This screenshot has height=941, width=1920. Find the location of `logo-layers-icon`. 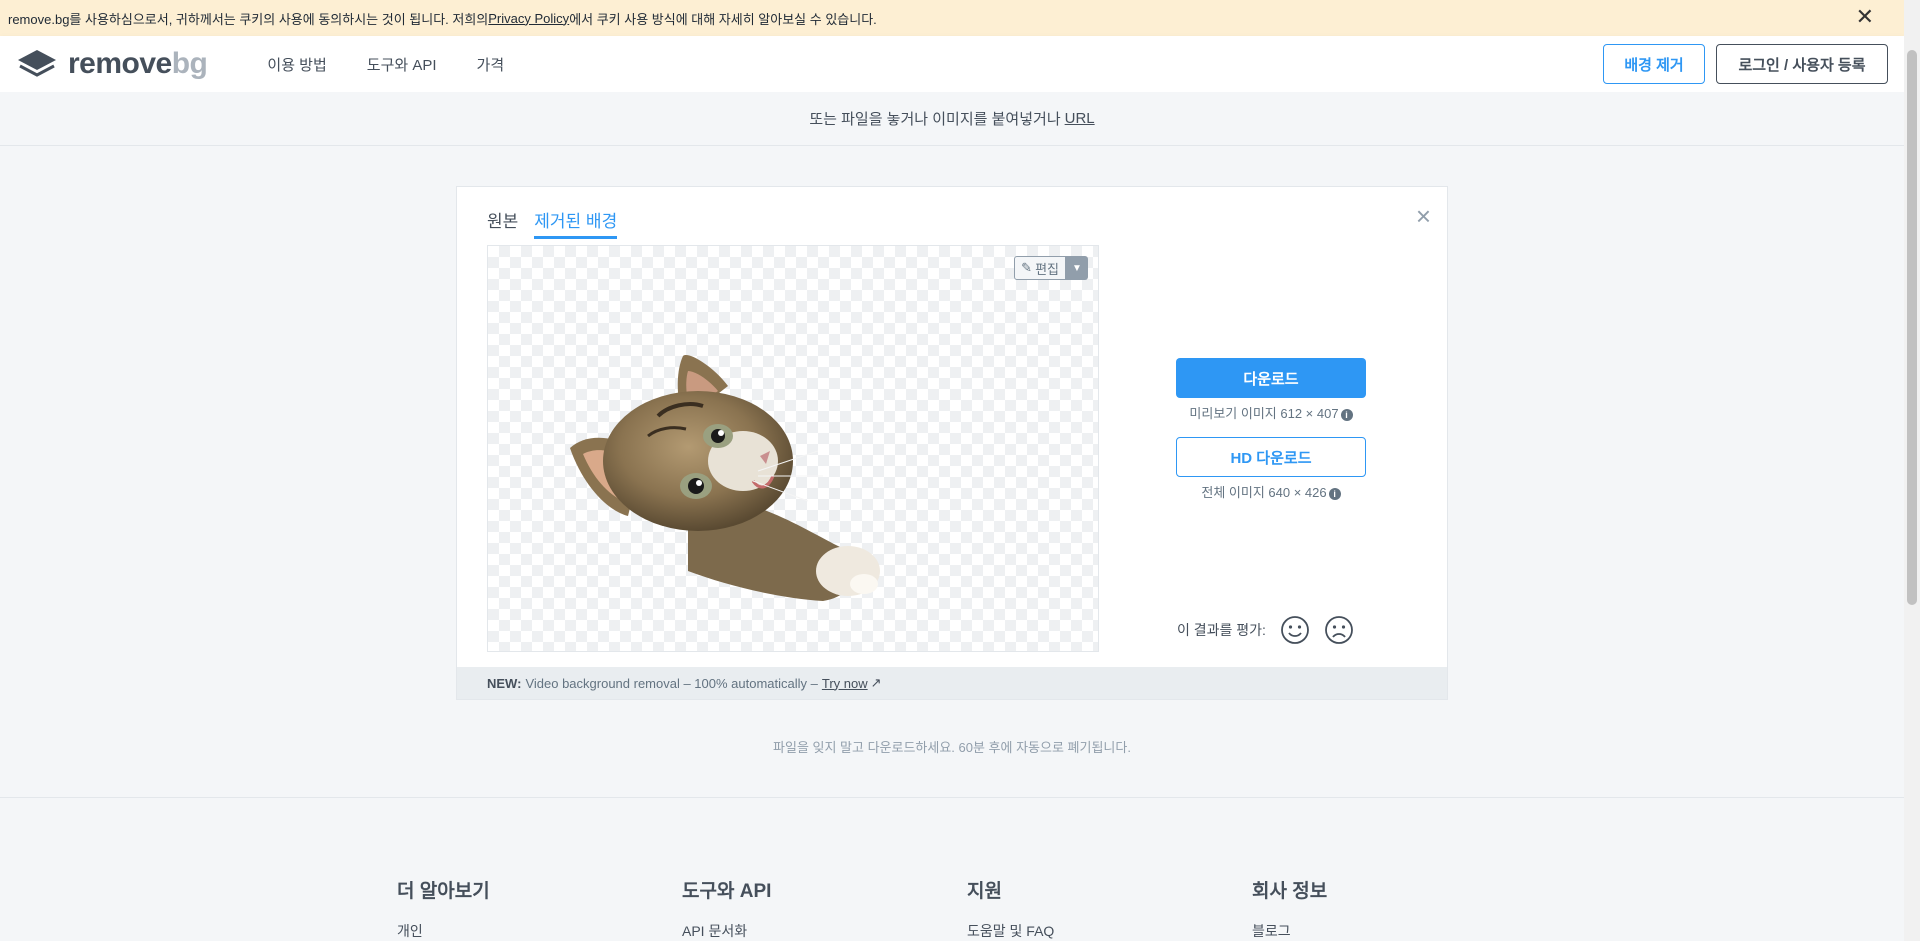

logo-layers-icon is located at coordinates (37, 63).